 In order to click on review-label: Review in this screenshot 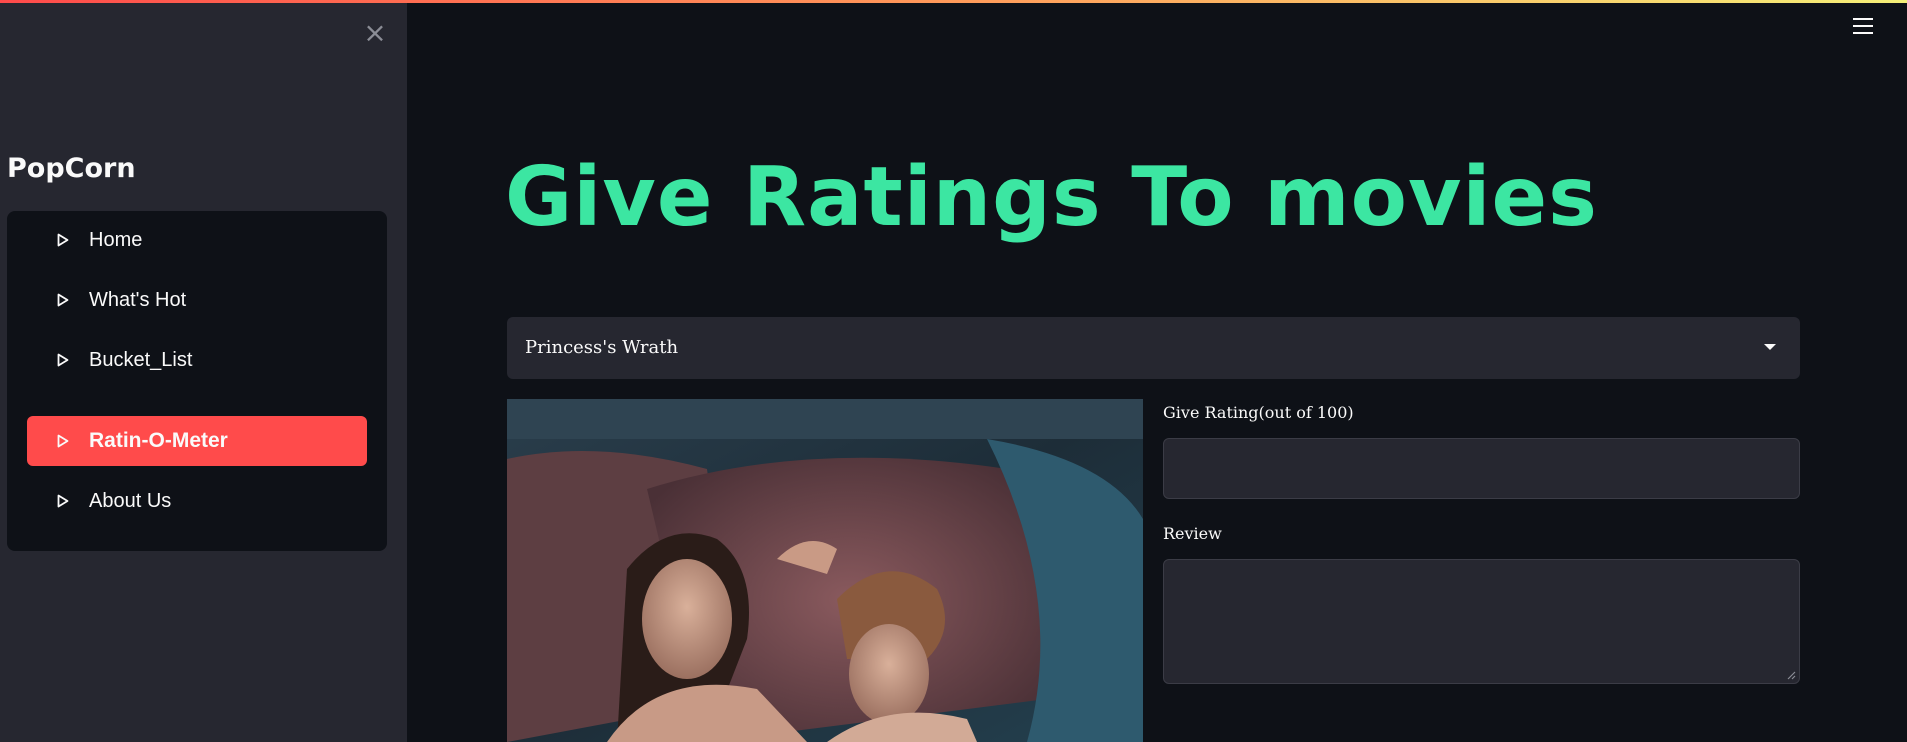, I will do `click(1192, 533)`.